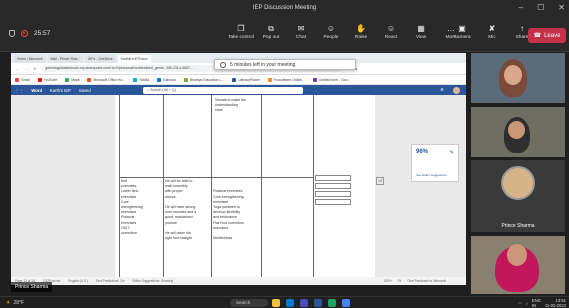 This screenshot has height=308, width=569. Describe the element at coordinates (276, 303) in the screenshot. I see `file-explorer-icon` at that location.